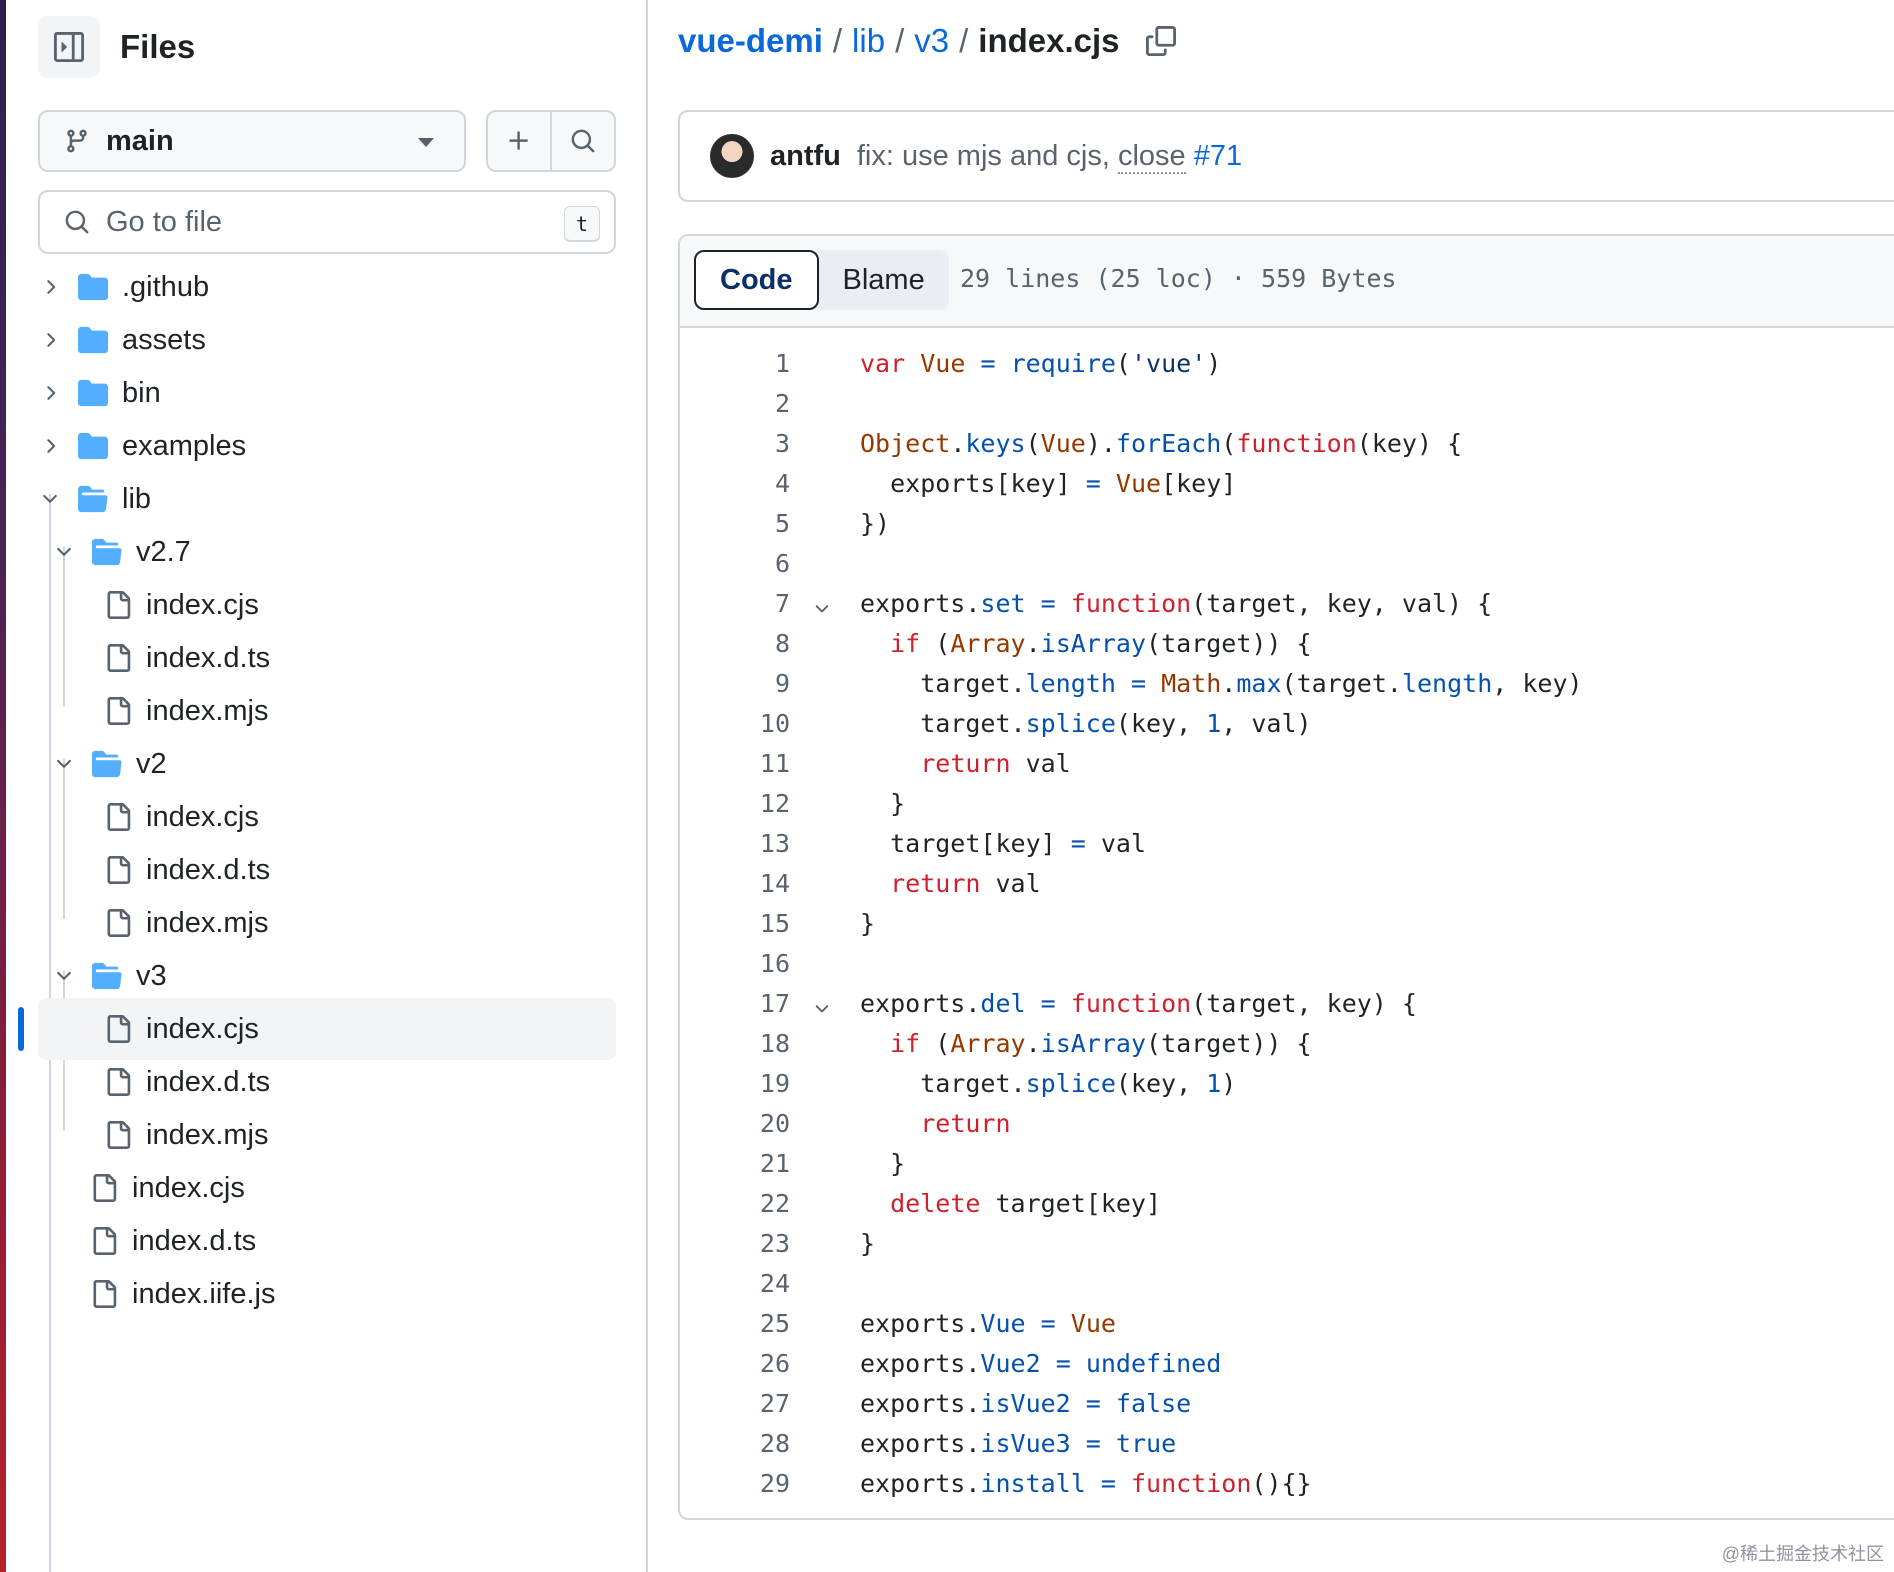 This screenshot has height=1572, width=1894. What do you see at coordinates (735, 764) in the screenshot?
I see `line-number: 11` at bounding box center [735, 764].